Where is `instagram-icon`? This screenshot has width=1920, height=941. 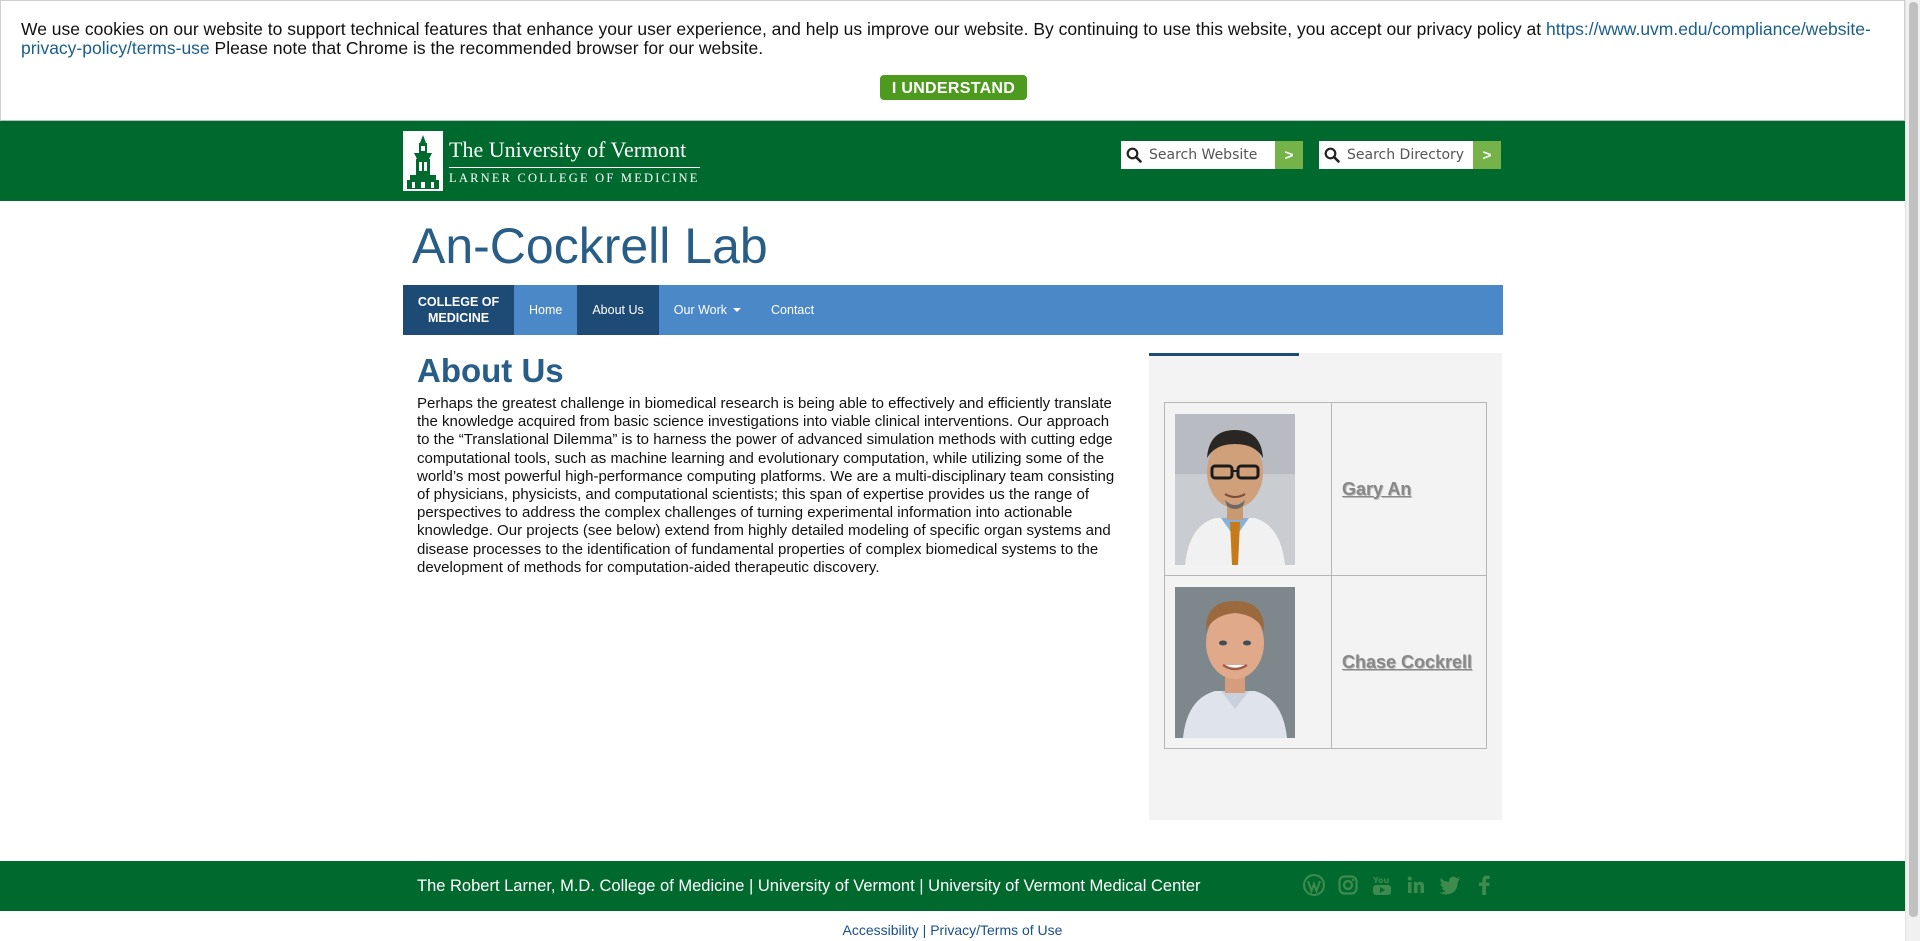
instagram-icon is located at coordinates (1348, 885).